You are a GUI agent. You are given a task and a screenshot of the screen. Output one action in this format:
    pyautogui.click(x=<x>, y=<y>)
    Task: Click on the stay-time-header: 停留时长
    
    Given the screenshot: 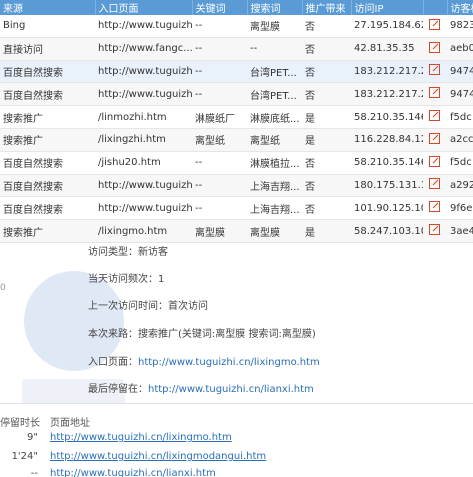 What is the action you would take?
    pyautogui.click(x=20, y=423)
    